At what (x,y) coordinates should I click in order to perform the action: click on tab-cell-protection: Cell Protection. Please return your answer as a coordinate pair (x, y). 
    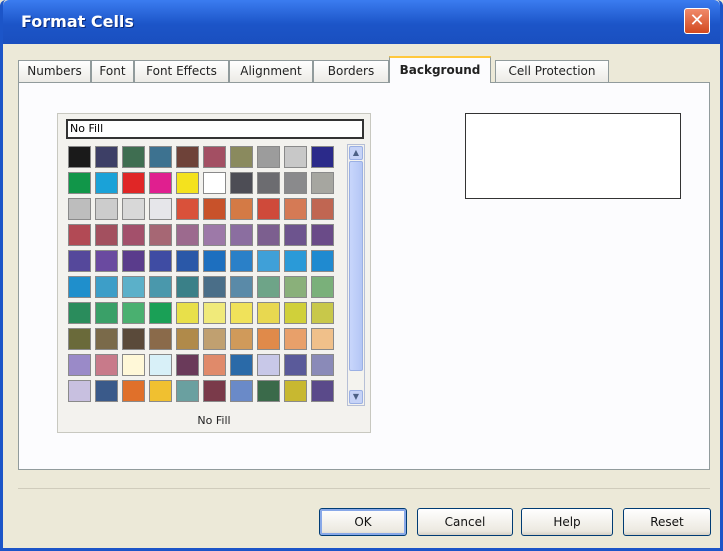
    Looking at the image, I should click on (552, 71).